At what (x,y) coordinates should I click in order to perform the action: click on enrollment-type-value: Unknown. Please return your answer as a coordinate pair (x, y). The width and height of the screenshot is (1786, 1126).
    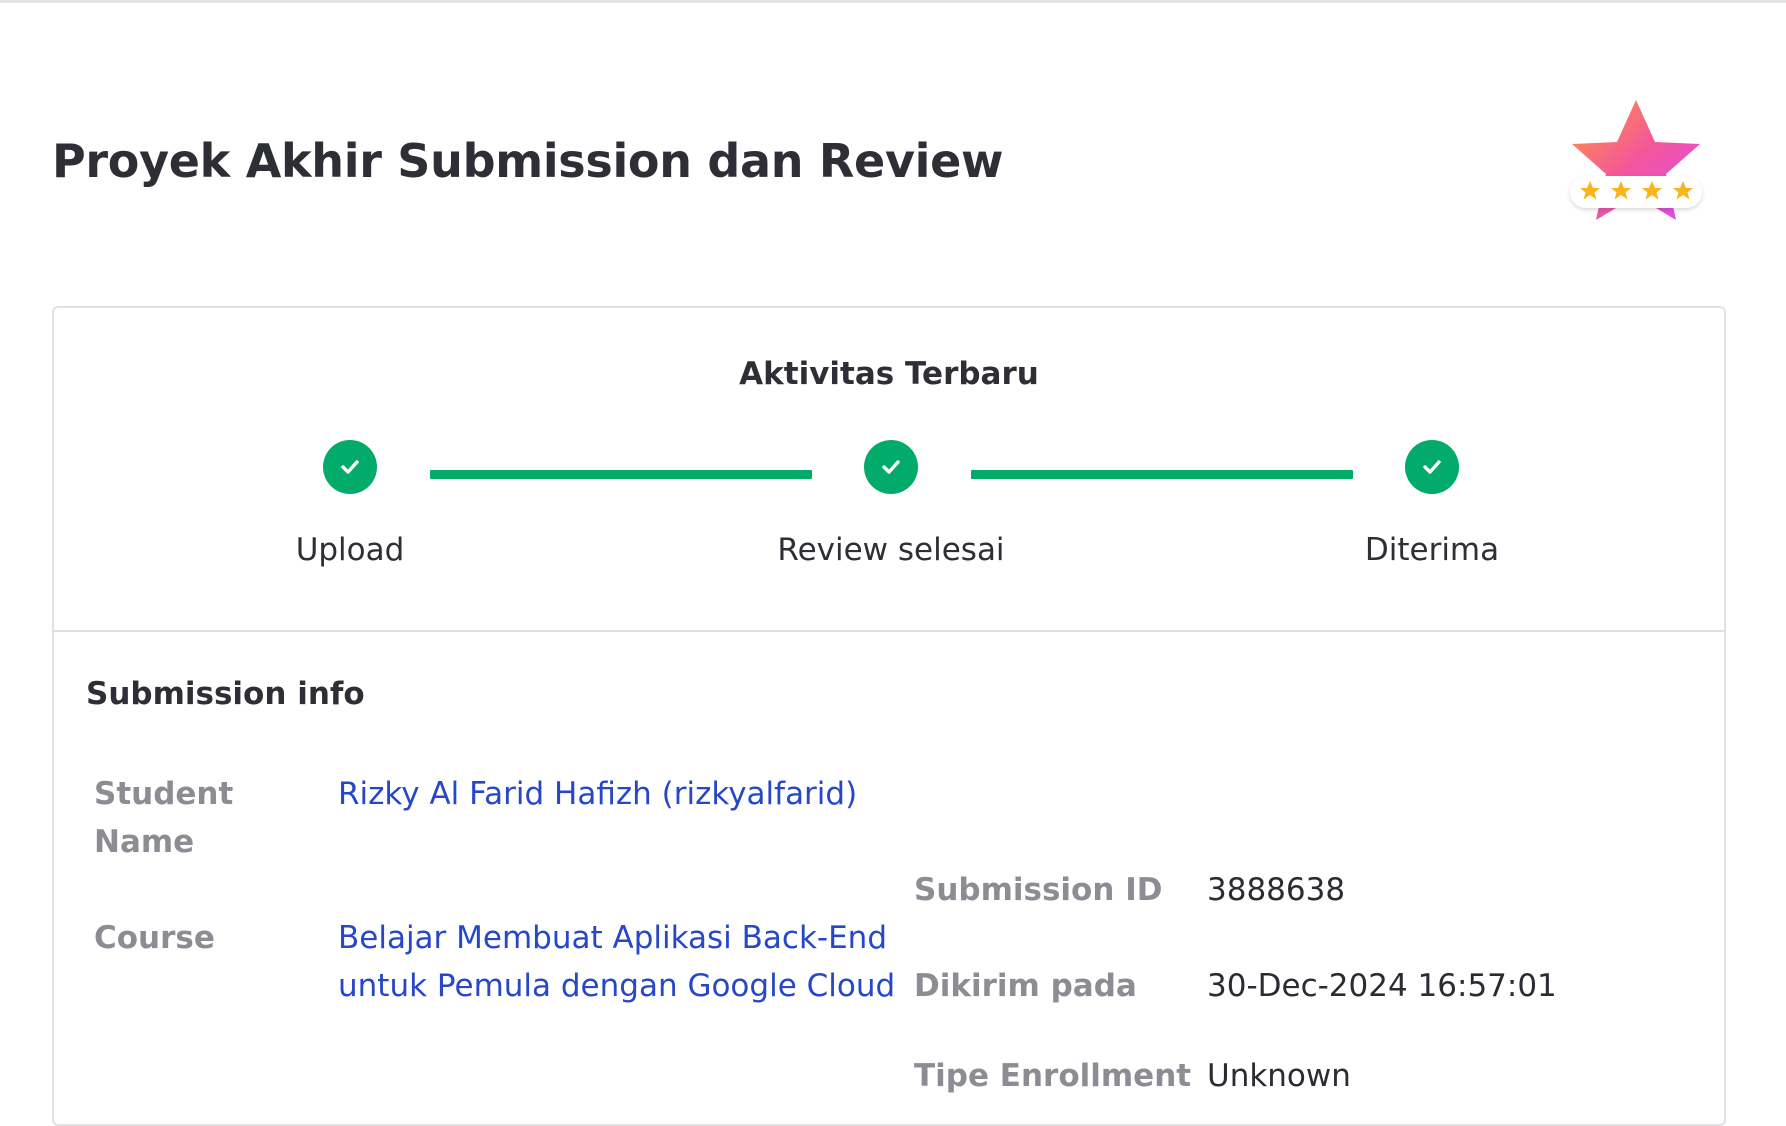
    Looking at the image, I should click on (1279, 1076).